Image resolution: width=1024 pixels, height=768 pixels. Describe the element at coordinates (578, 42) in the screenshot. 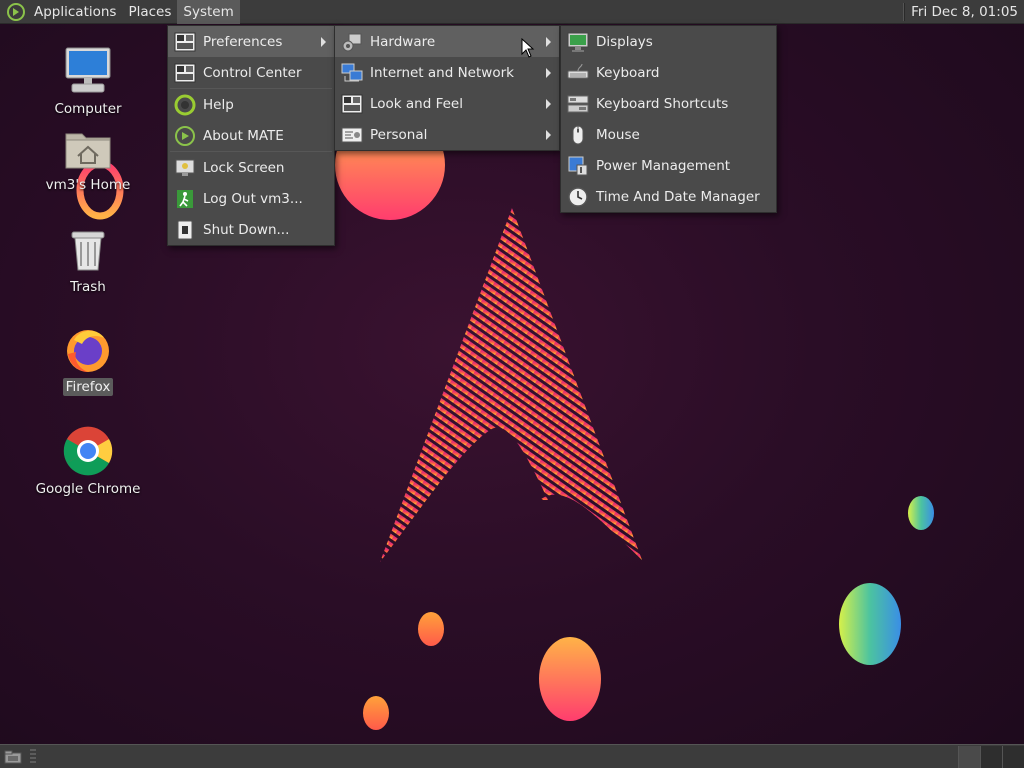

I see `display-icon` at that location.